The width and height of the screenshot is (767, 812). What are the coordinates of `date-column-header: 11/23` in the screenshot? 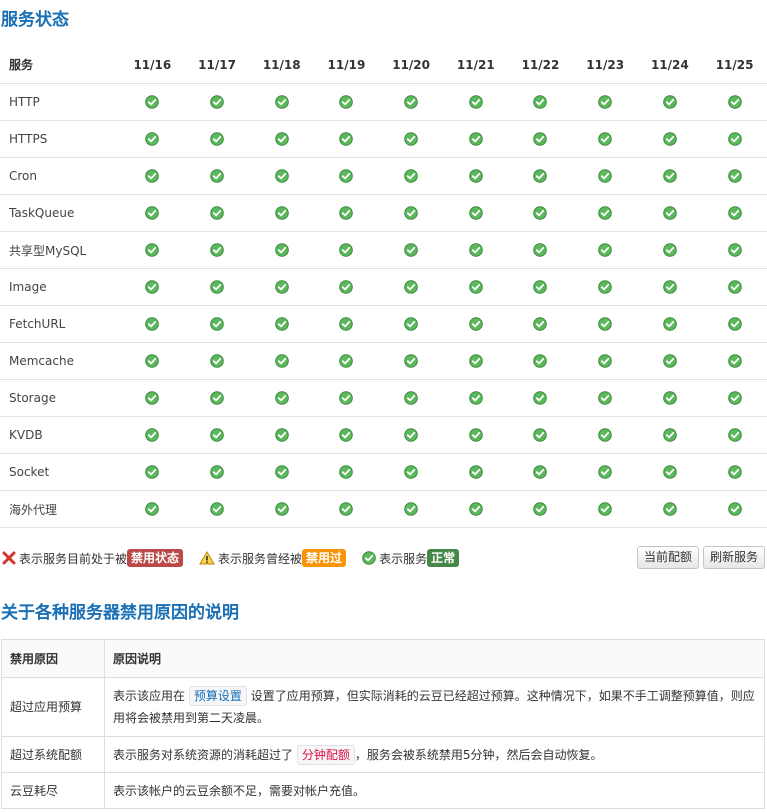 It's located at (605, 65).